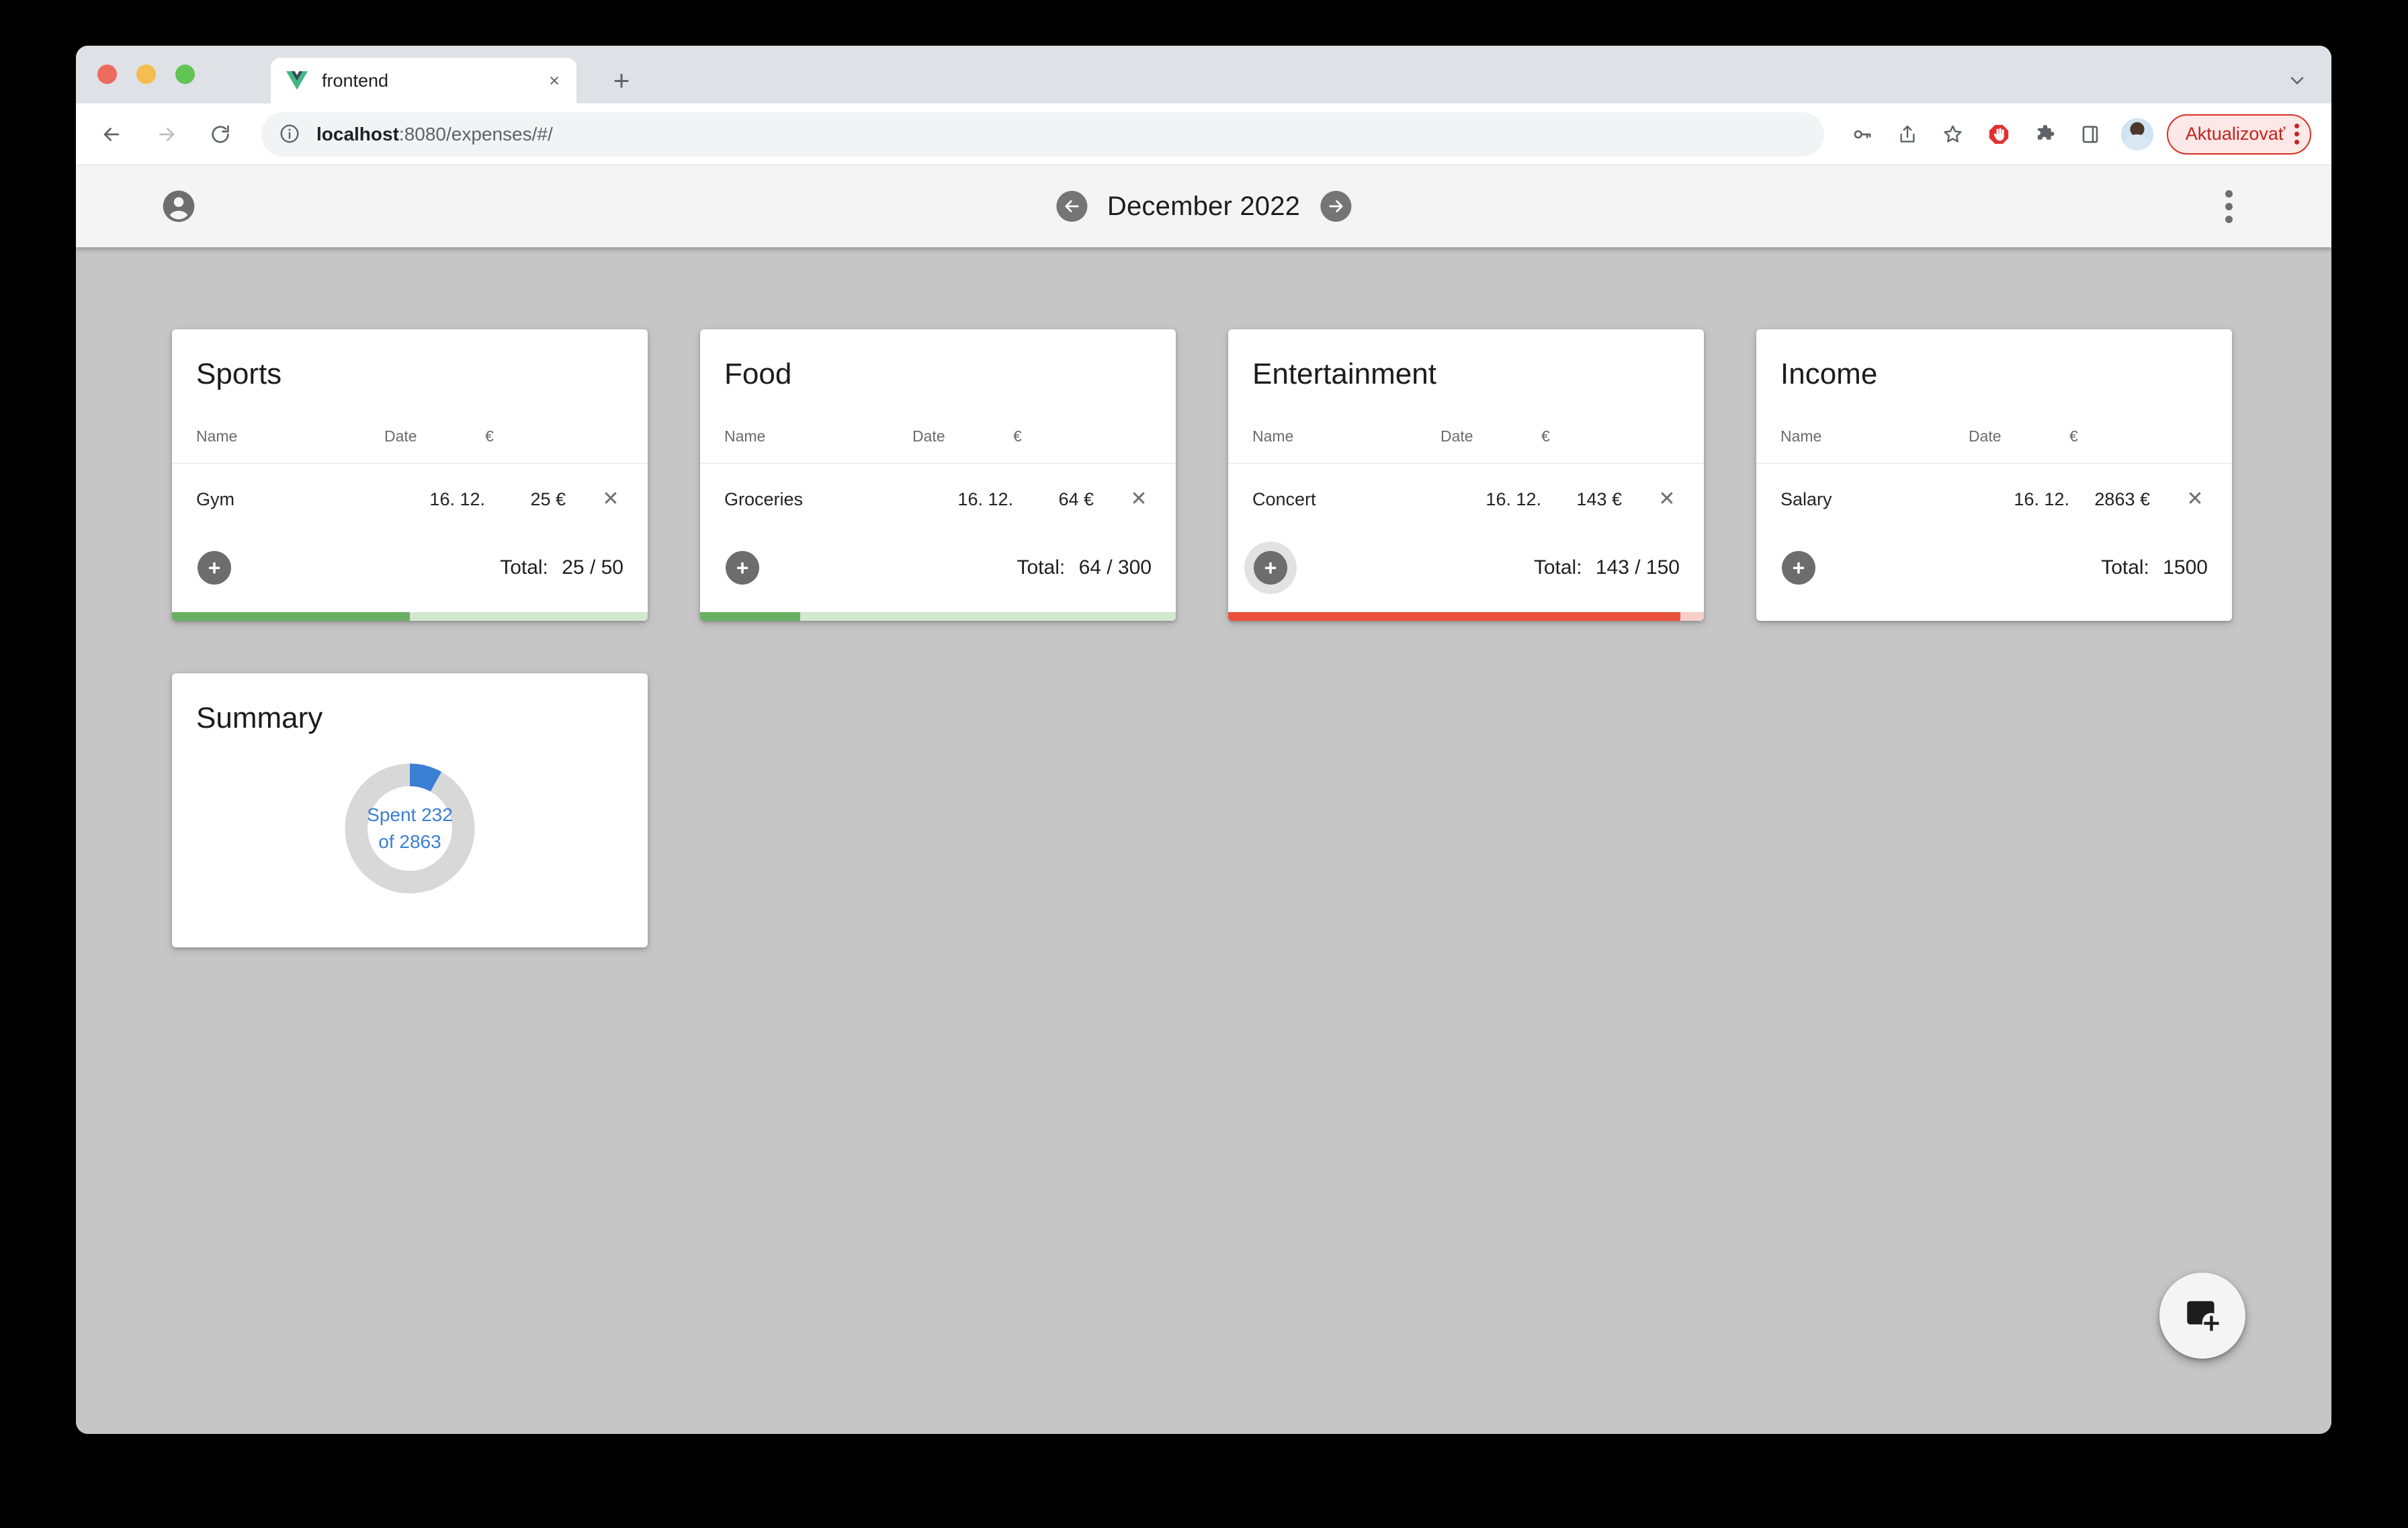 The height and width of the screenshot is (1528, 2408). What do you see at coordinates (423, 81) in the screenshot?
I see `browser-tab: frontend ×` at bounding box center [423, 81].